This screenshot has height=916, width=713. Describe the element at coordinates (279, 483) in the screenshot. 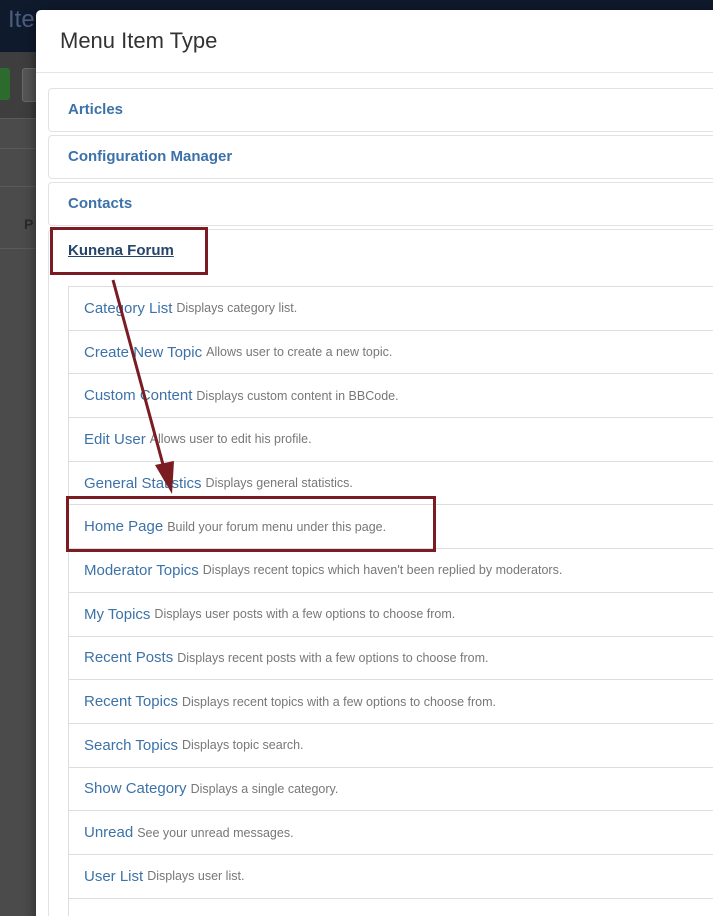

I see `item-description: Displays general statistics.` at that location.